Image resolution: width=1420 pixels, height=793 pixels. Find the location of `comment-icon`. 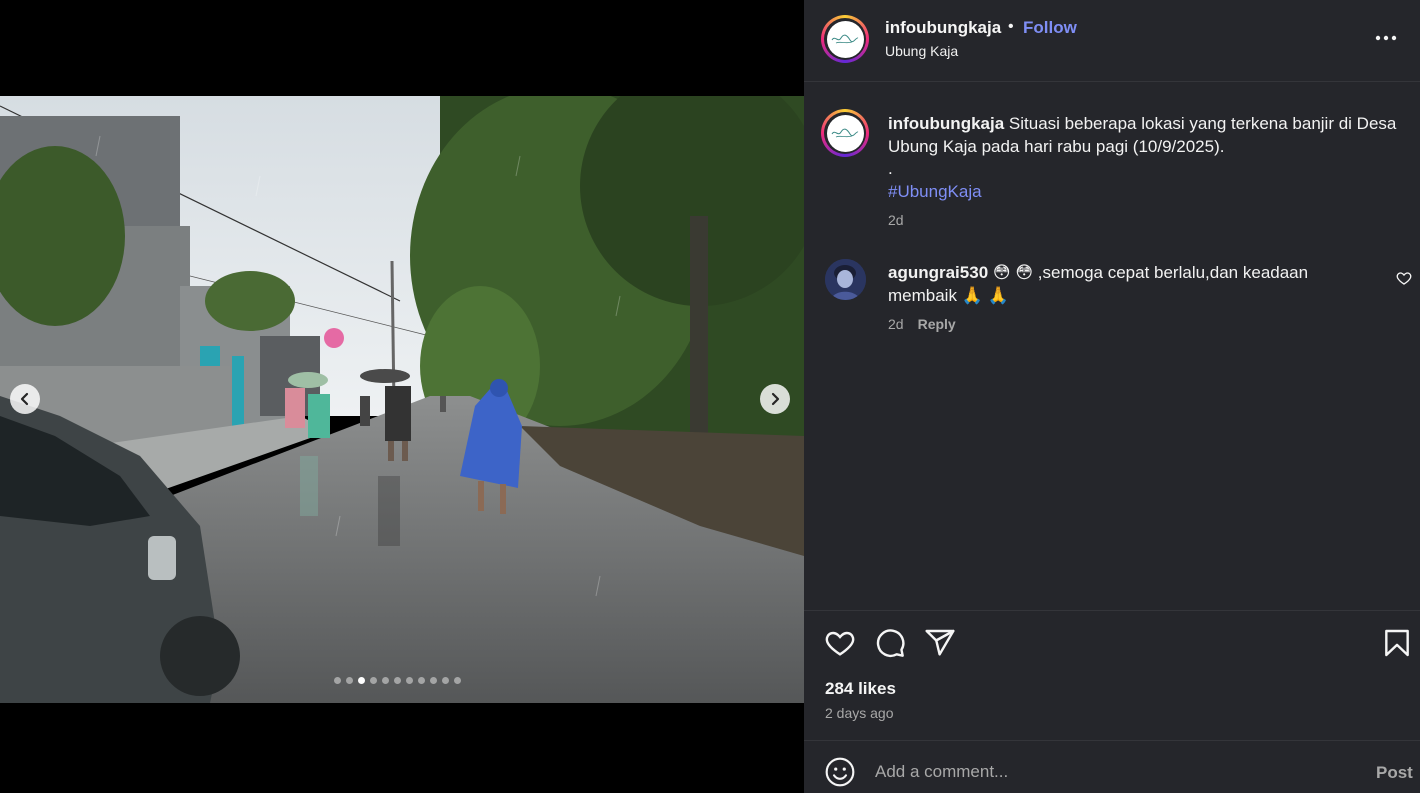

comment-icon is located at coordinates (890, 643).